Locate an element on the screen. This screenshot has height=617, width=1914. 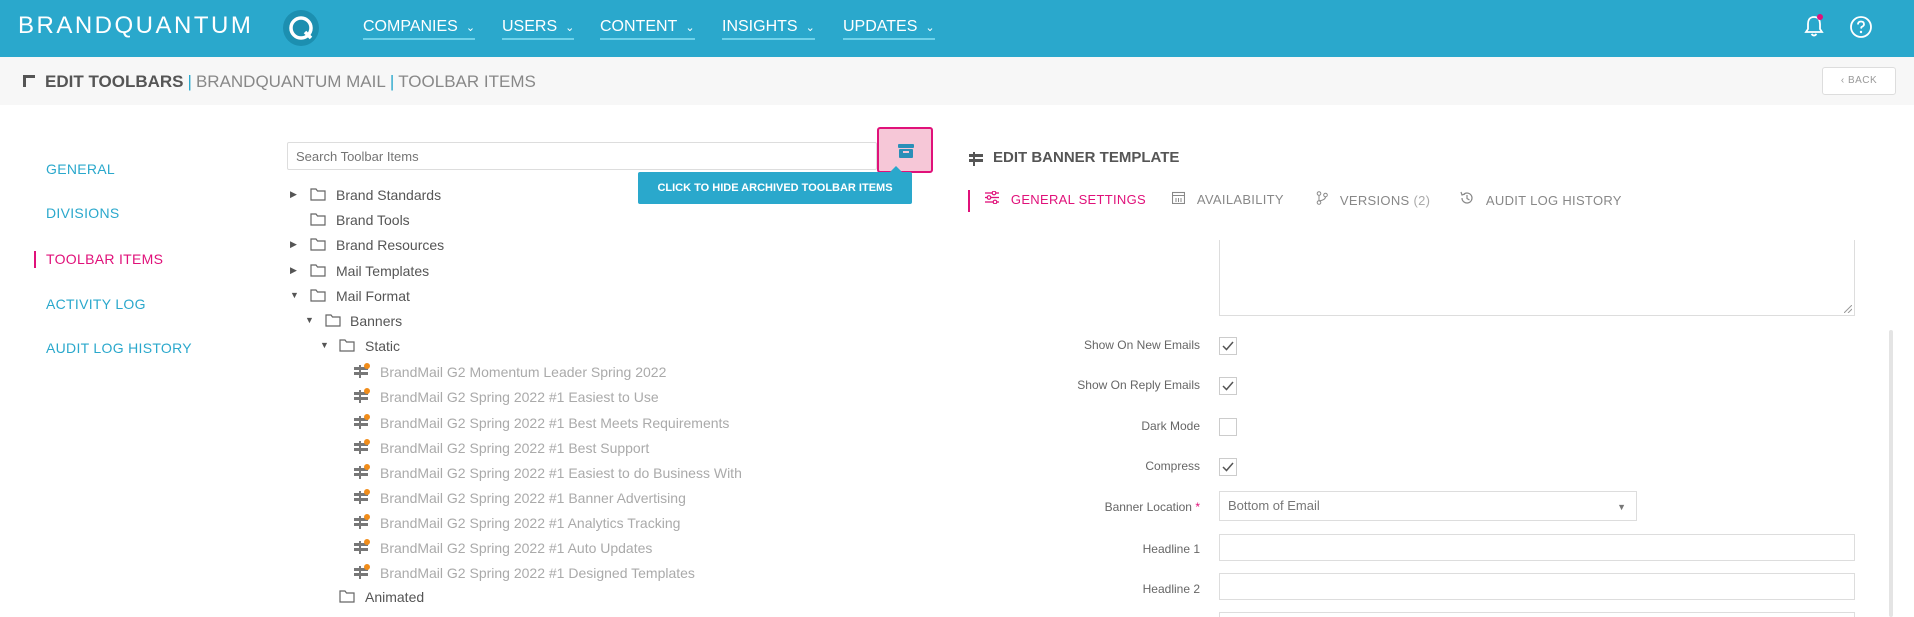
tree-item: BrandMail G2 Spring 2022 #1 Best Support is located at coordinates (554, 448).